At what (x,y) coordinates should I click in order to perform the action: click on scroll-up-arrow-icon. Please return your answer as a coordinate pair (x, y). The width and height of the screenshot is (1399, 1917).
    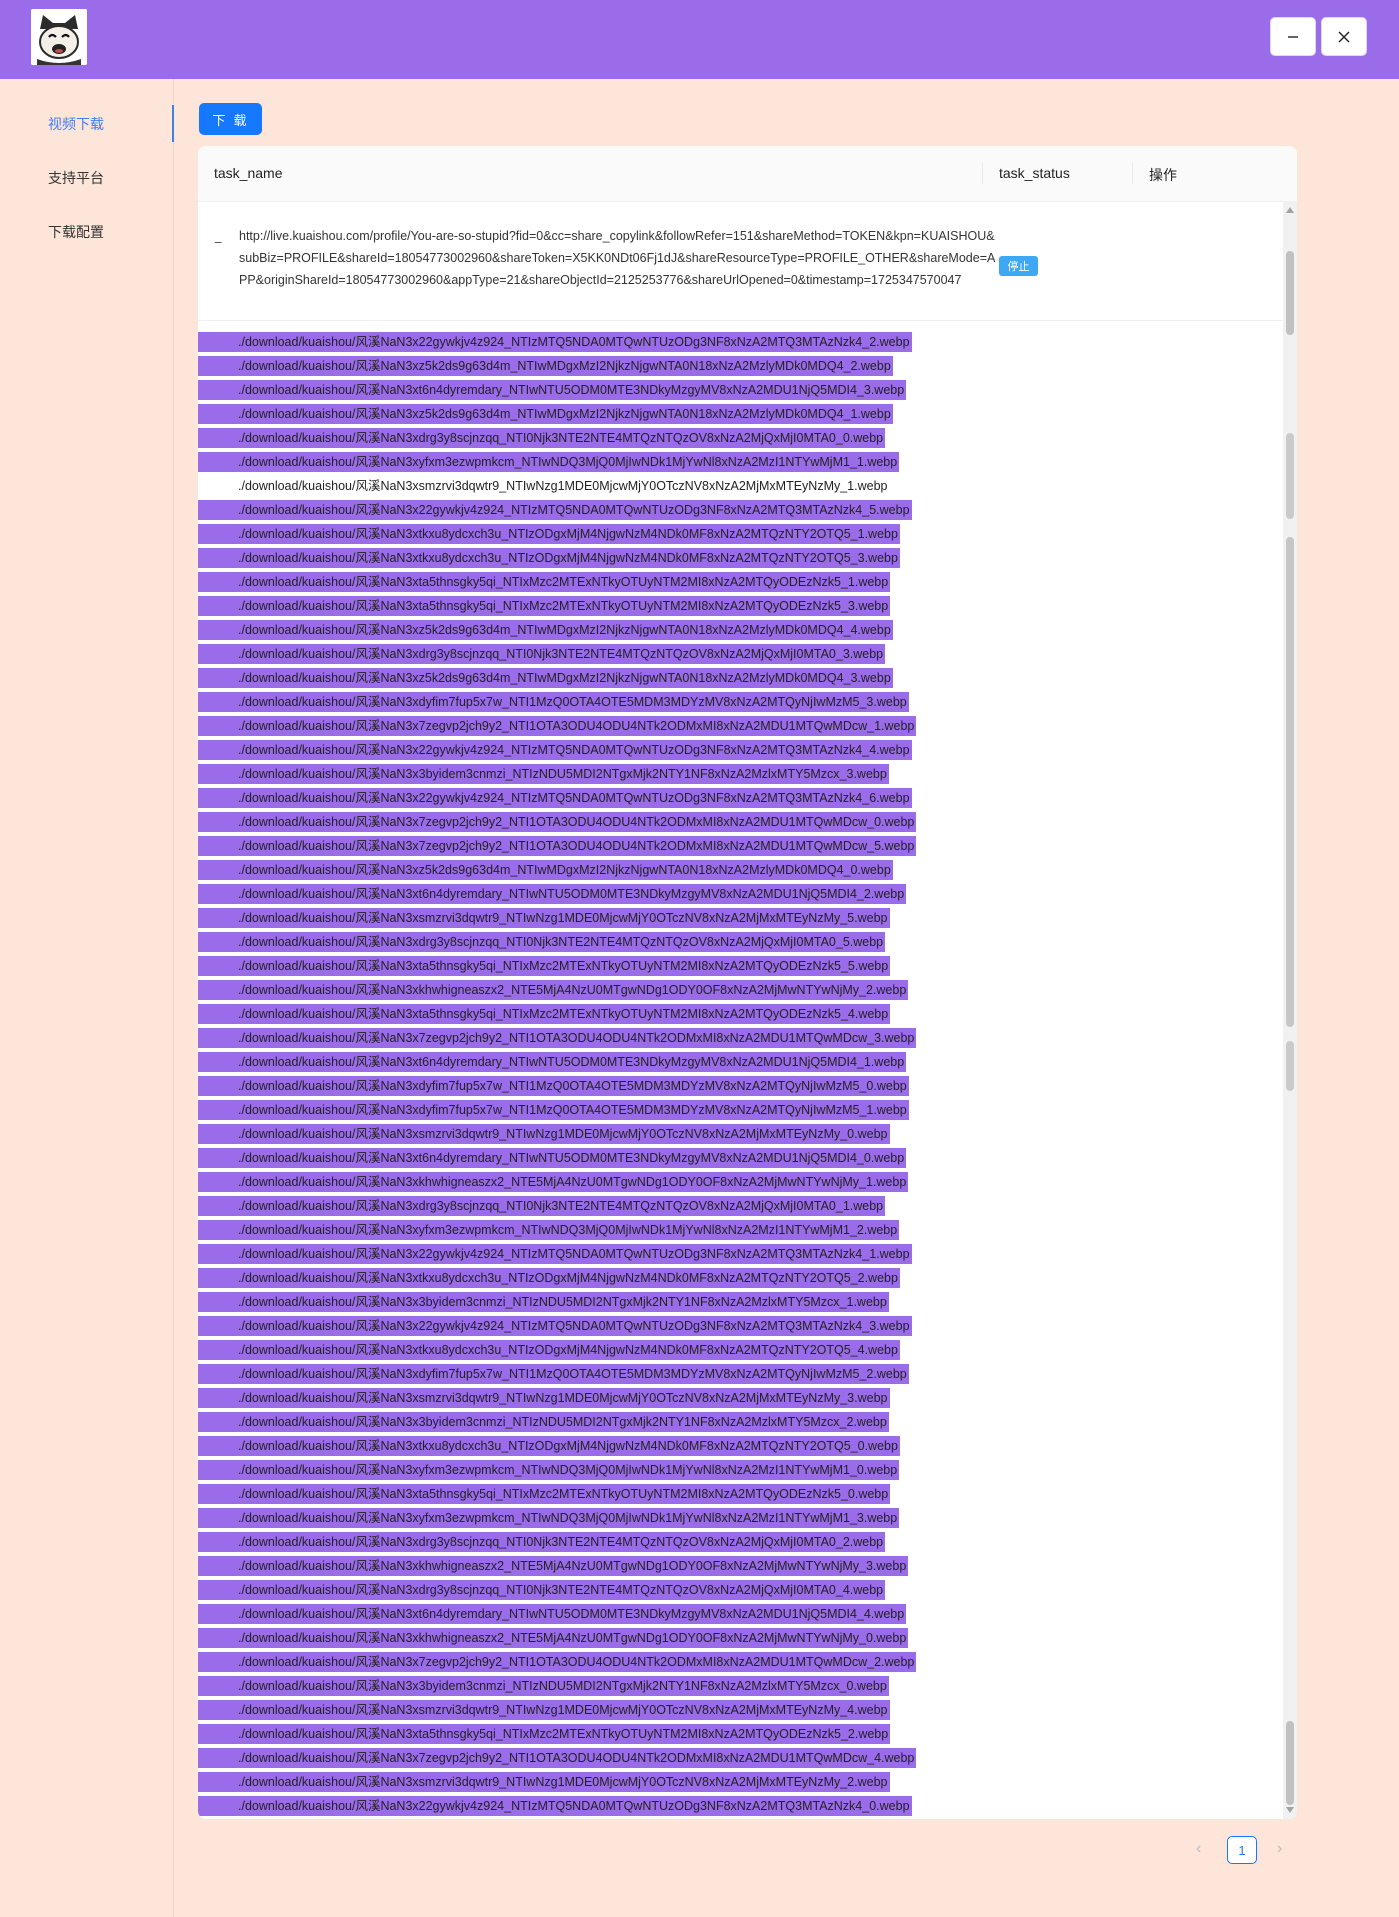
    Looking at the image, I should click on (1290, 210).